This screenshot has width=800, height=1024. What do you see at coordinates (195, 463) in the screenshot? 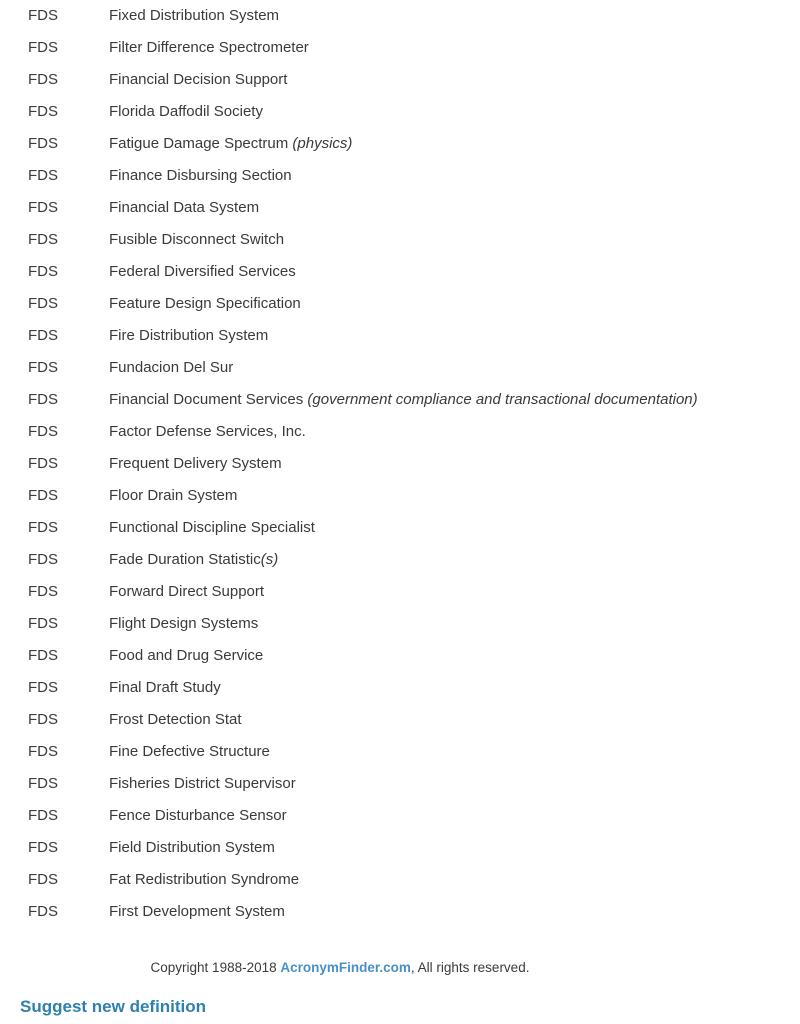
I see `acronym-meaning-text: Frequent Delivery System` at bounding box center [195, 463].